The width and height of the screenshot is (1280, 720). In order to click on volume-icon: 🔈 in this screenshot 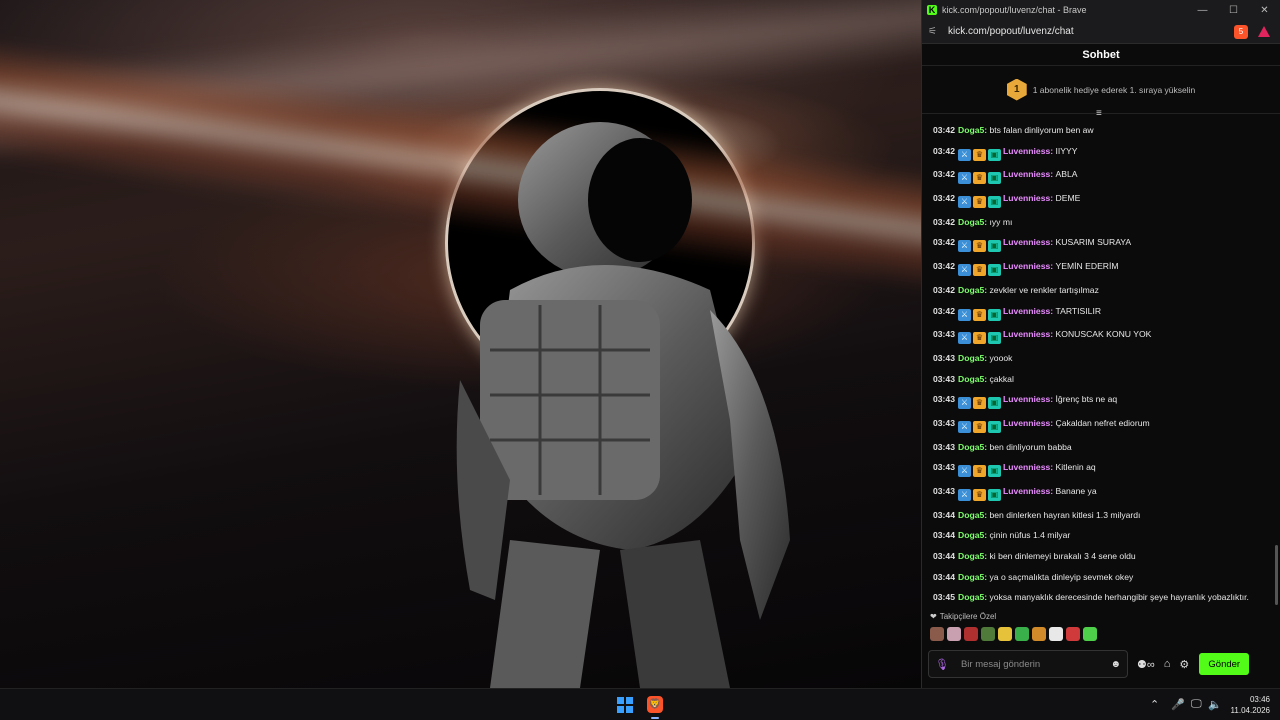, I will do `click(1215, 704)`.